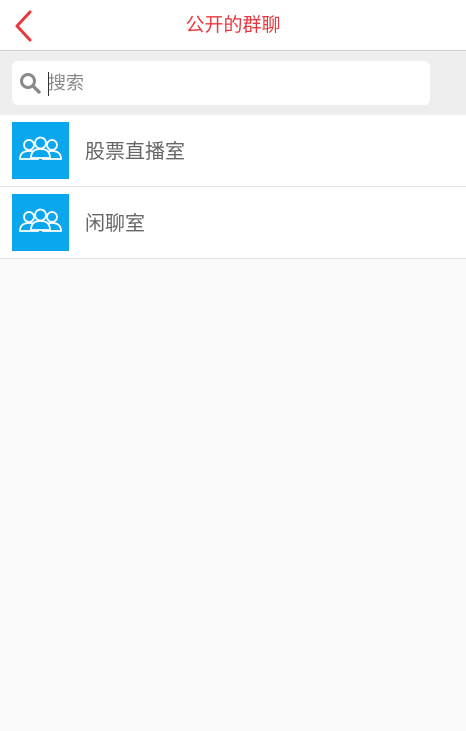 This screenshot has width=466, height=731. What do you see at coordinates (30, 83) in the screenshot?
I see `search-icon` at bounding box center [30, 83].